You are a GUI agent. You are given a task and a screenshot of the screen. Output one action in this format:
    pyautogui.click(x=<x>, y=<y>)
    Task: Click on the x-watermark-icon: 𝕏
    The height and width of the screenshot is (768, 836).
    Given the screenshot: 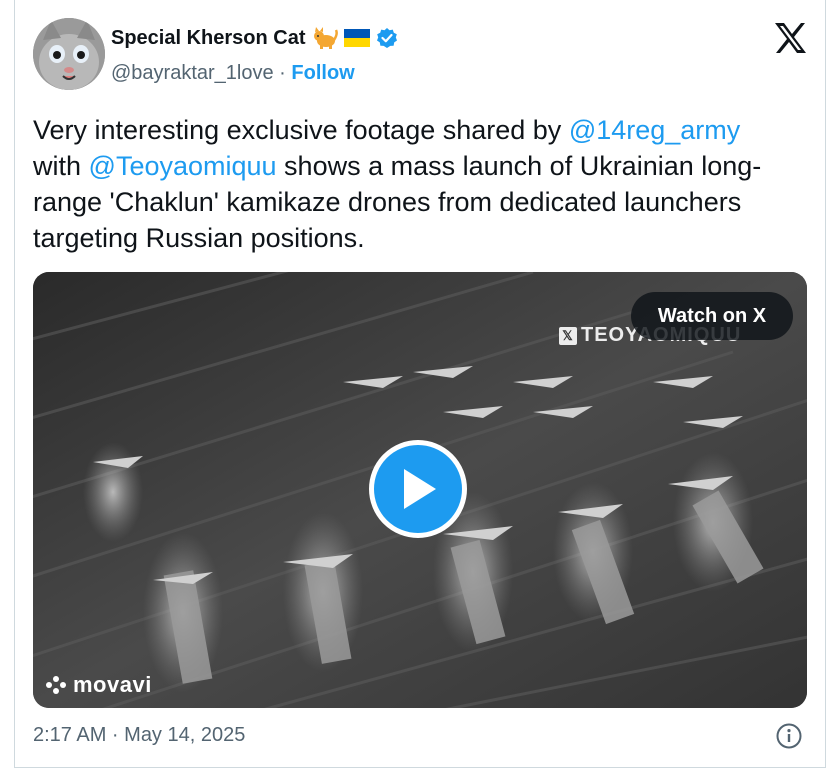 What is the action you would take?
    pyautogui.click(x=568, y=335)
    